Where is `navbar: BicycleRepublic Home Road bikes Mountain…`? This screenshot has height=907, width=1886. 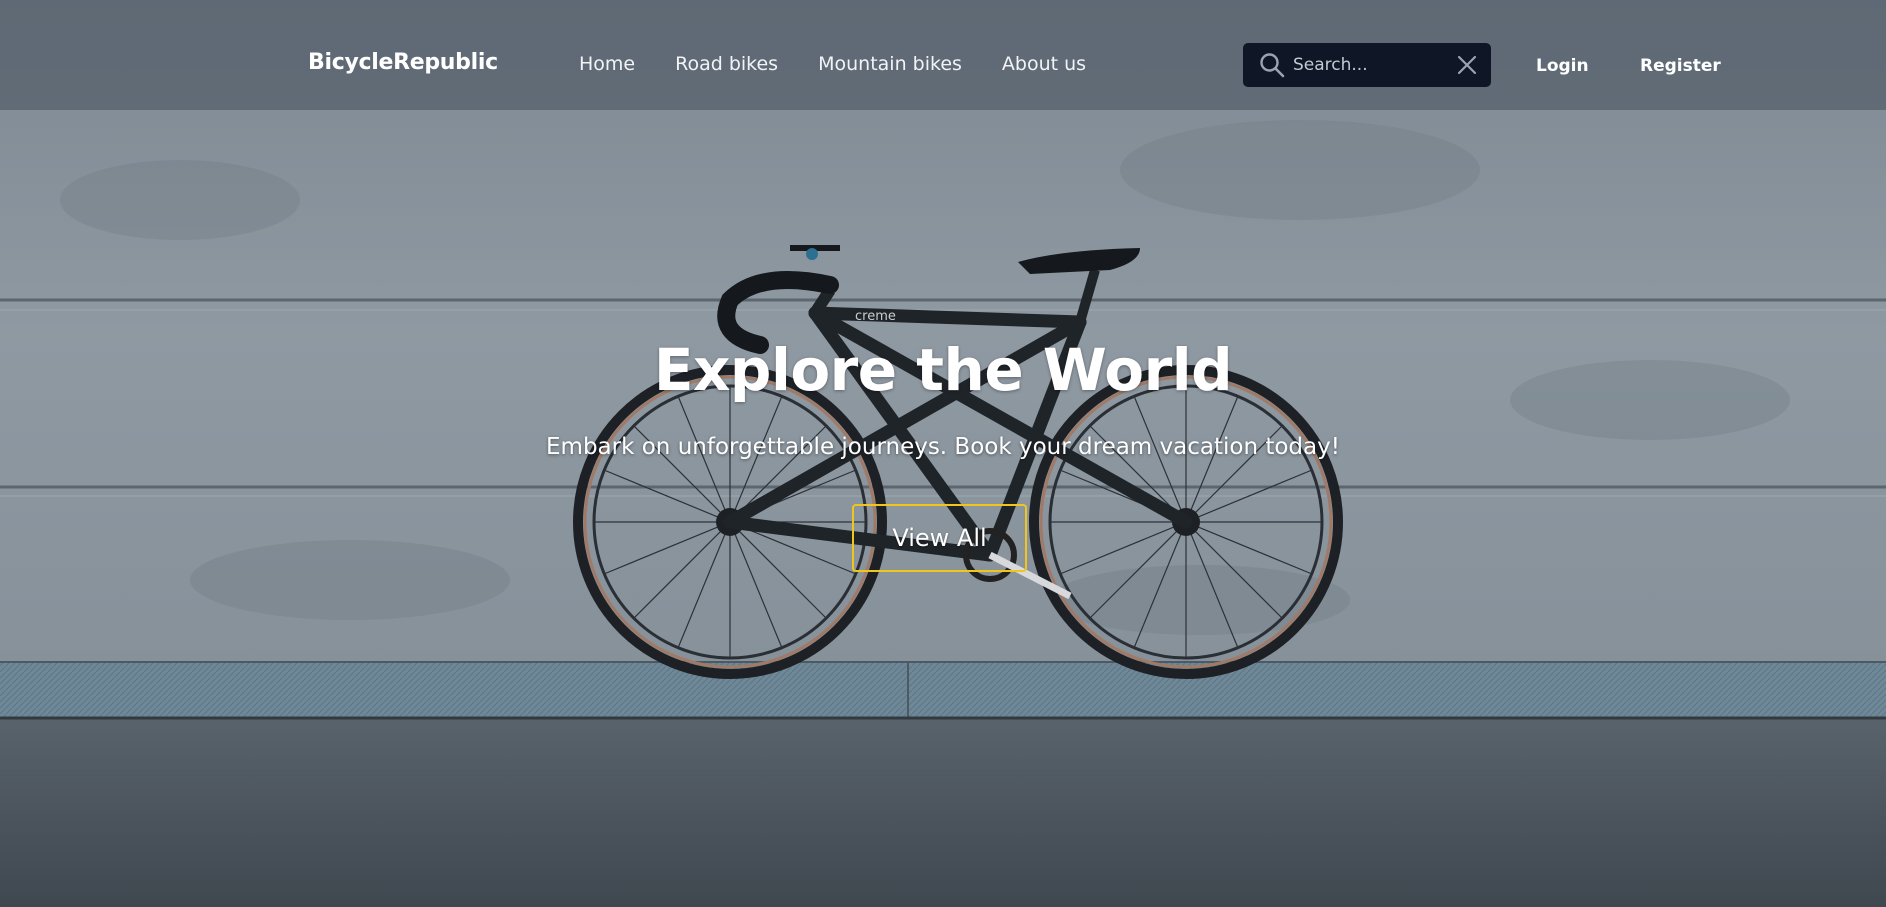 navbar: BicycleRepublic Home Road bikes Mountain… is located at coordinates (943, 55).